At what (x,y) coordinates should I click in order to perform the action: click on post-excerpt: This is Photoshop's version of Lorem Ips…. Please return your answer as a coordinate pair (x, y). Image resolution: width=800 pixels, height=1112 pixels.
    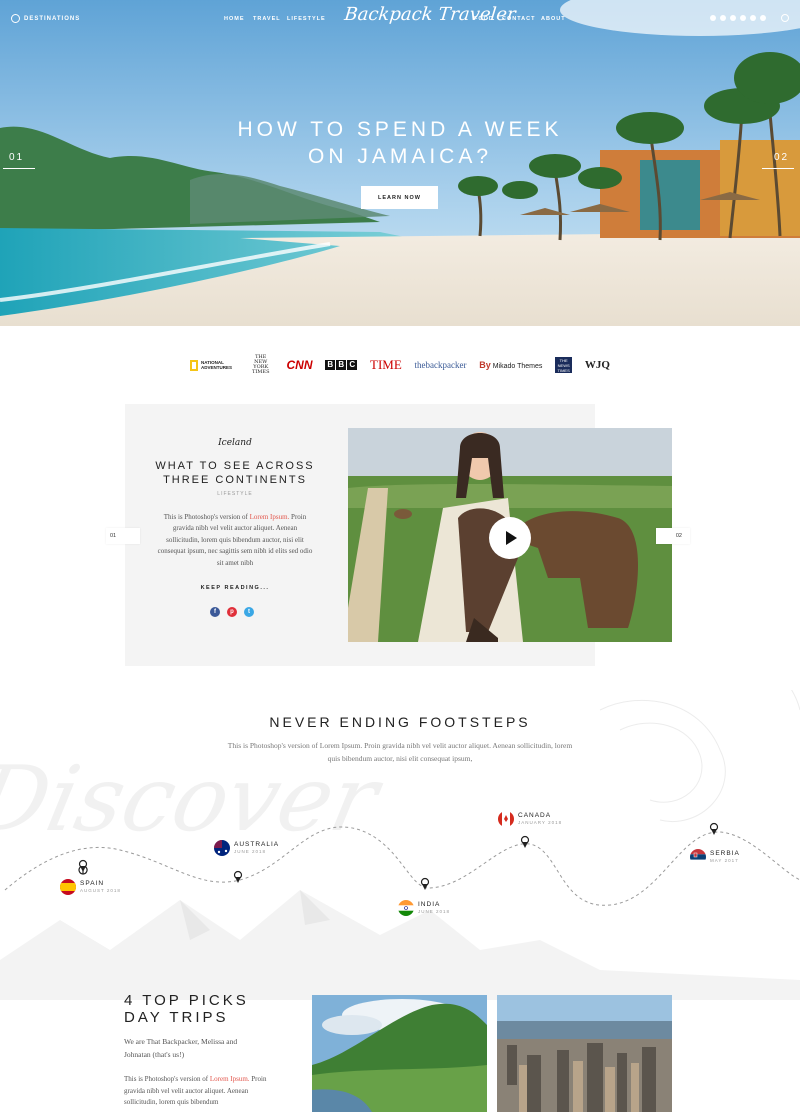
    Looking at the image, I should click on (235, 540).